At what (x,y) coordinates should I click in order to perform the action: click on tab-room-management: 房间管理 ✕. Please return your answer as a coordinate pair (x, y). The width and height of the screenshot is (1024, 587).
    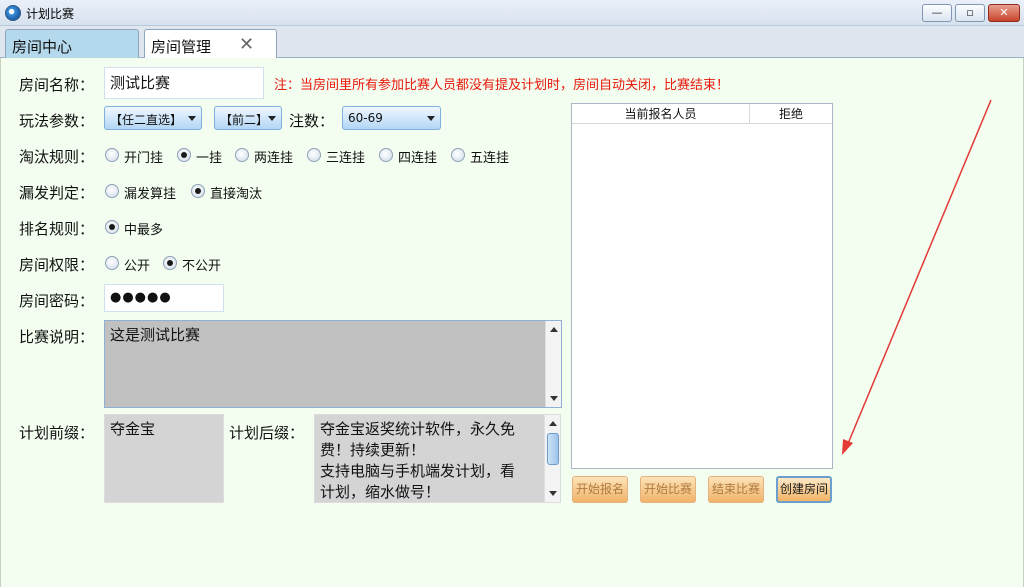
    Looking at the image, I should click on (210, 44).